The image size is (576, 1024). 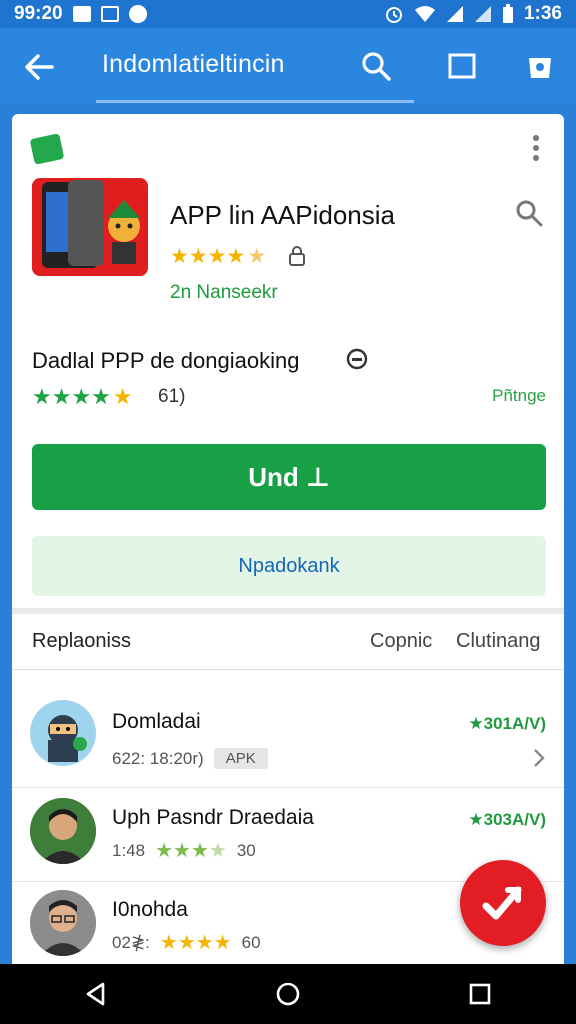 I want to click on list-item-name: I0nohda, so click(x=150, y=909).